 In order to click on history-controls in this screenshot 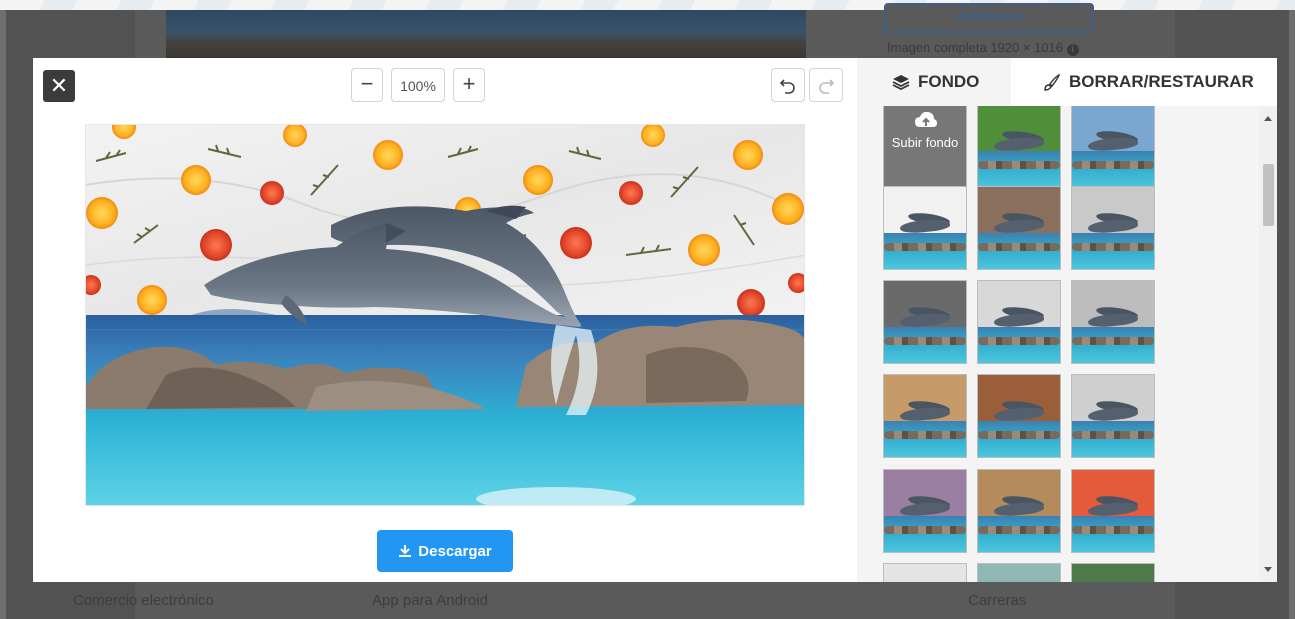, I will do `click(807, 85)`.